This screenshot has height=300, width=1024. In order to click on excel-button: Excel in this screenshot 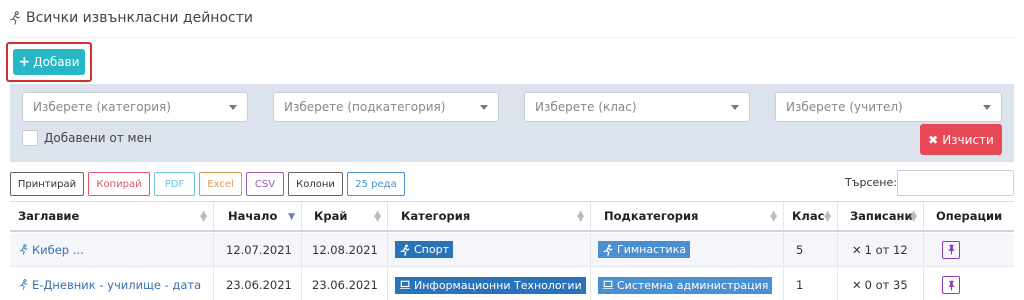, I will do `click(220, 184)`.